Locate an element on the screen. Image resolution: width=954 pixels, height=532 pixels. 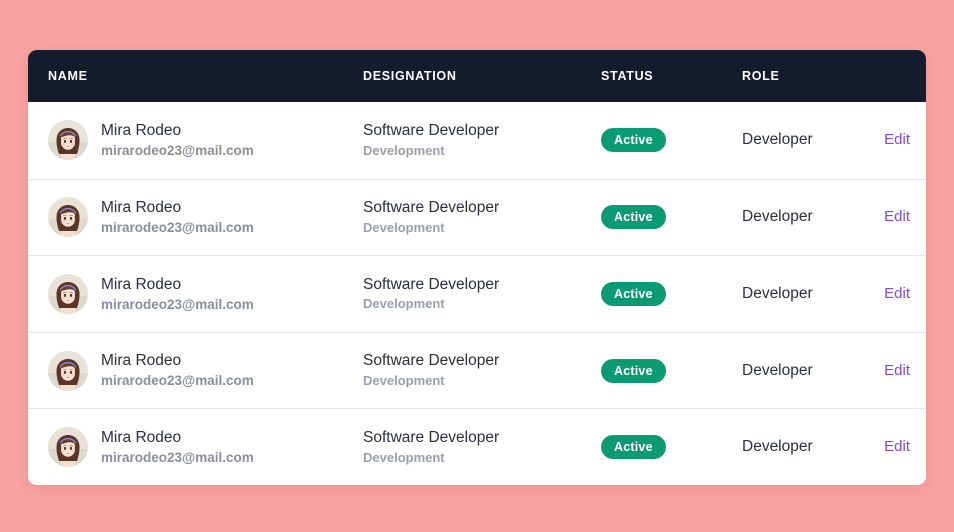
column-header-status: STATUS is located at coordinates (627, 76).